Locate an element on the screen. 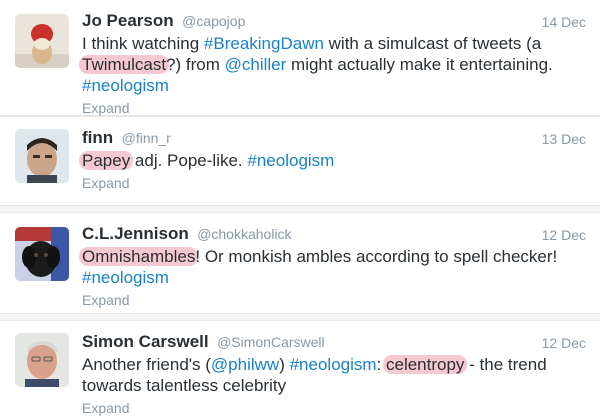 The image size is (600, 418). hashtag-link: #BreakingDawn is located at coordinates (264, 43).